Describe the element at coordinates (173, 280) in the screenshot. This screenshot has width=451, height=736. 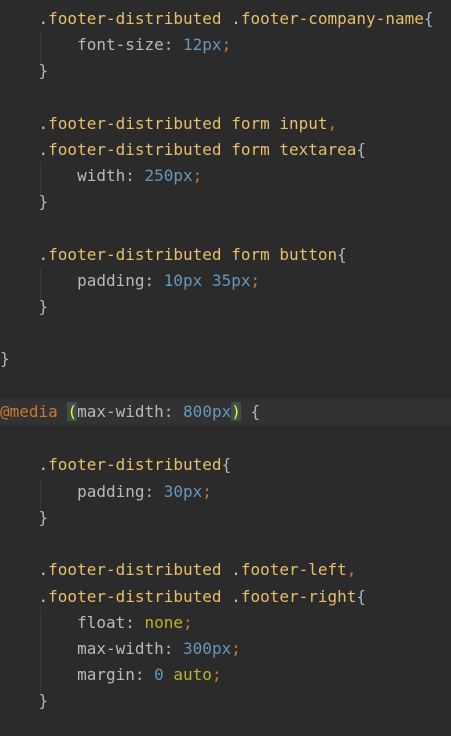
I see `css-number: 10` at that location.